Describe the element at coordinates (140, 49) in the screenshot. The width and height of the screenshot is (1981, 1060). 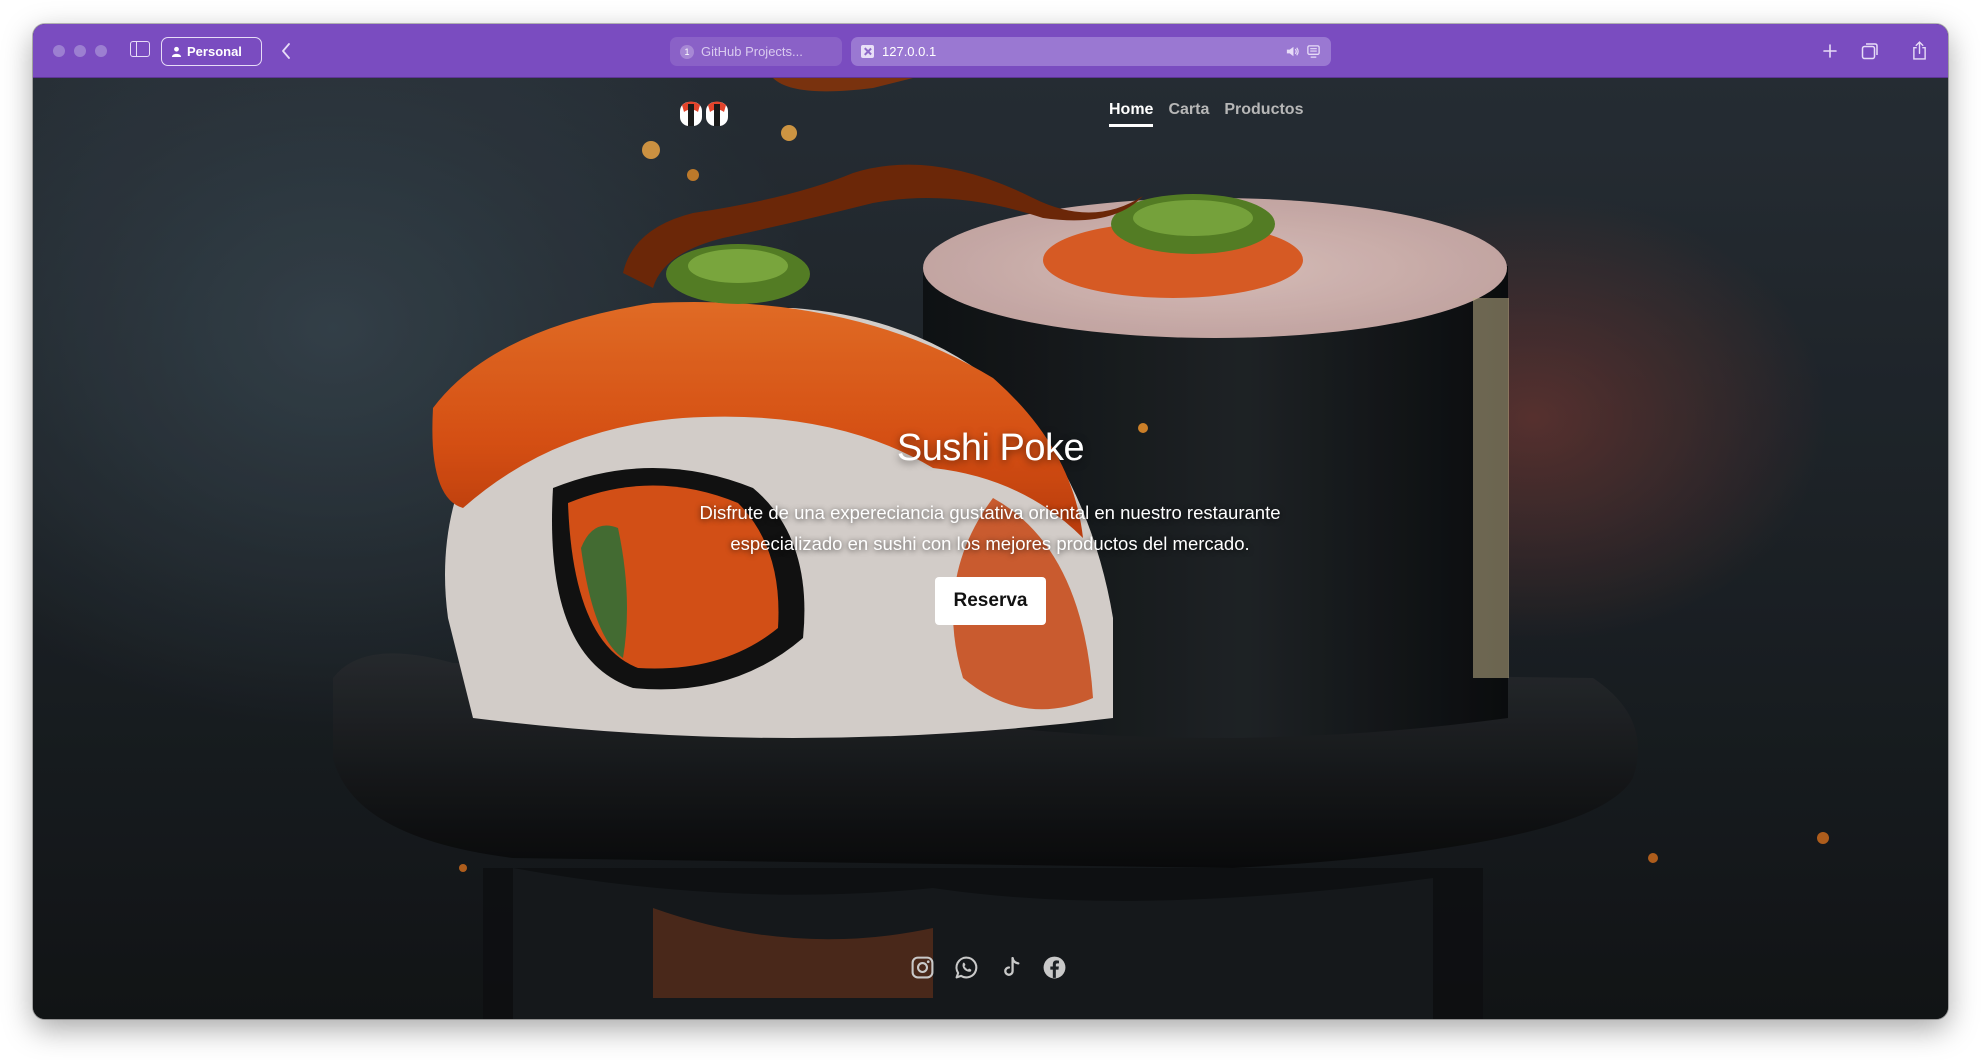
I see `sidebar-toggle-icon` at that location.